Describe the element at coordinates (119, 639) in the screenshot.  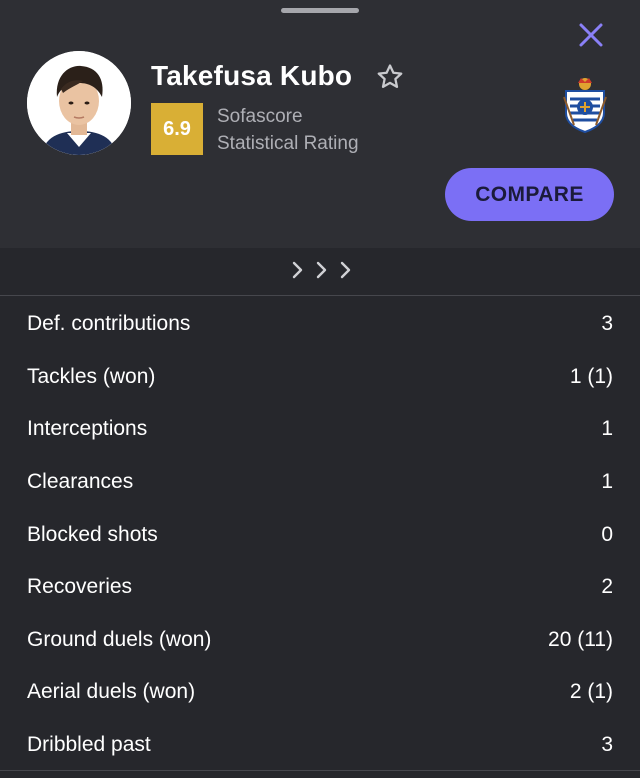
I see `stat-label: Ground duels (won)` at that location.